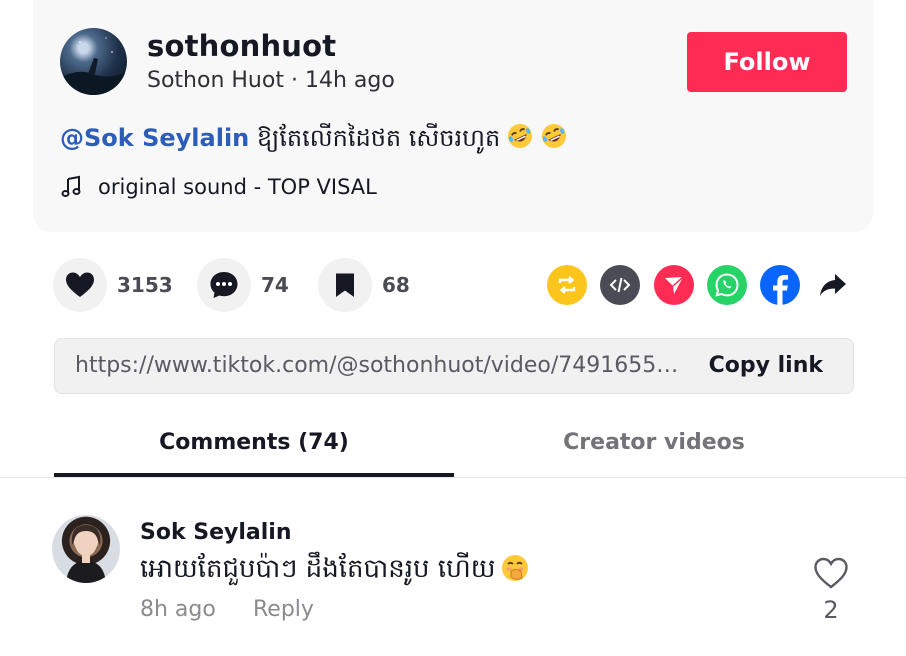 The width and height of the screenshot is (906, 656). Describe the element at coordinates (254, 443) in the screenshot. I see `tab-comments: Comments (74)` at that location.